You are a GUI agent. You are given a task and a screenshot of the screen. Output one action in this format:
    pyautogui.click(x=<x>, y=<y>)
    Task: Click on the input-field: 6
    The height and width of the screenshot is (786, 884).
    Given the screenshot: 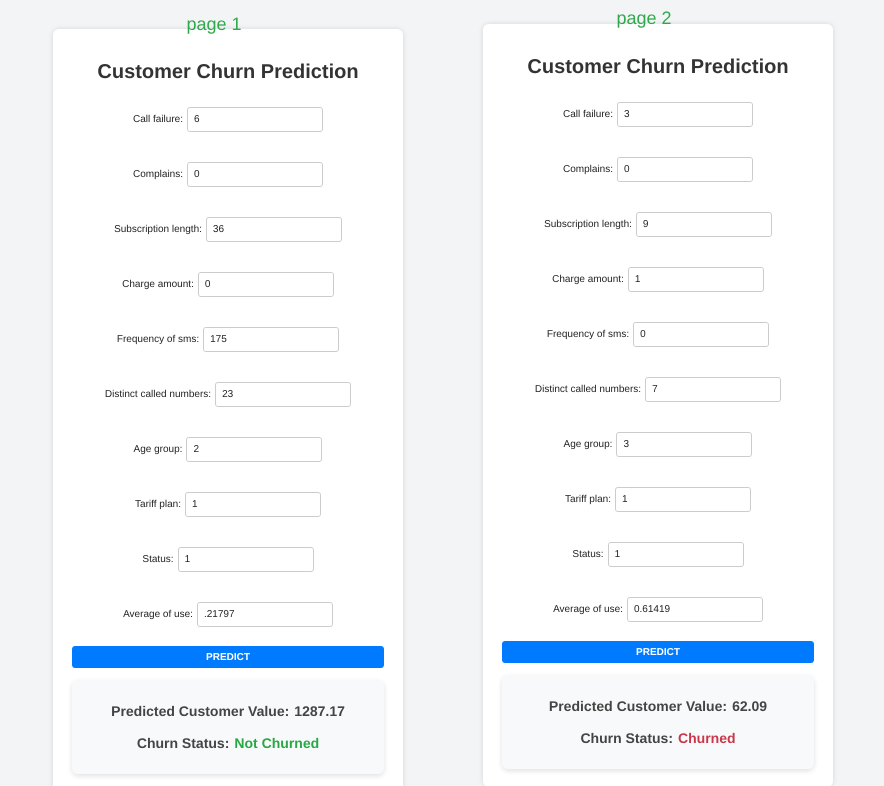 What is the action you would take?
    pyautogui.click(x=255, y=119)
    